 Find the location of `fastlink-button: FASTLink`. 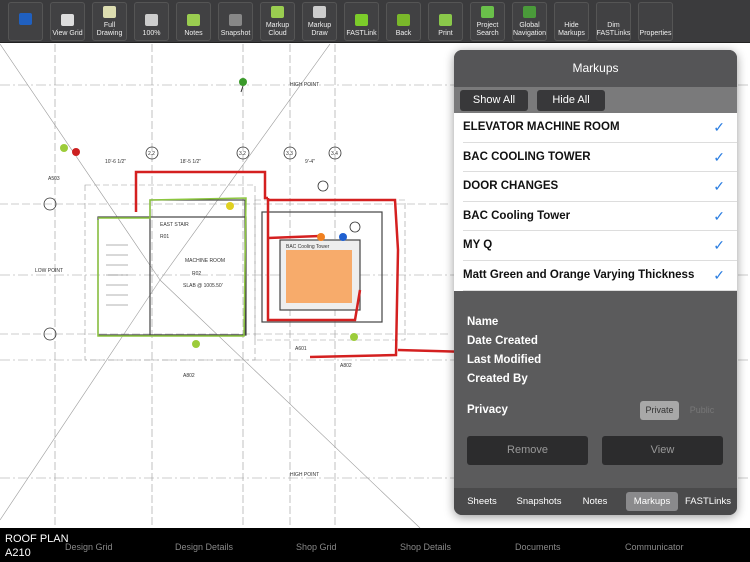

fastlink-button: FASTLink is located at coordinates (361, 21).